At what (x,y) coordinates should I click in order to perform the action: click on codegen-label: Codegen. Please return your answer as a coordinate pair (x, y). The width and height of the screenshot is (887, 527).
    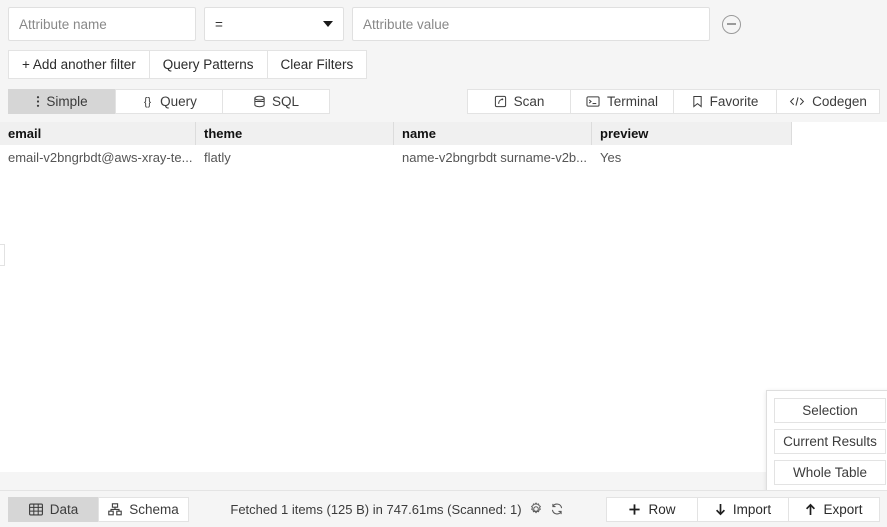
    Looking at the image, I should click on (839, 101).